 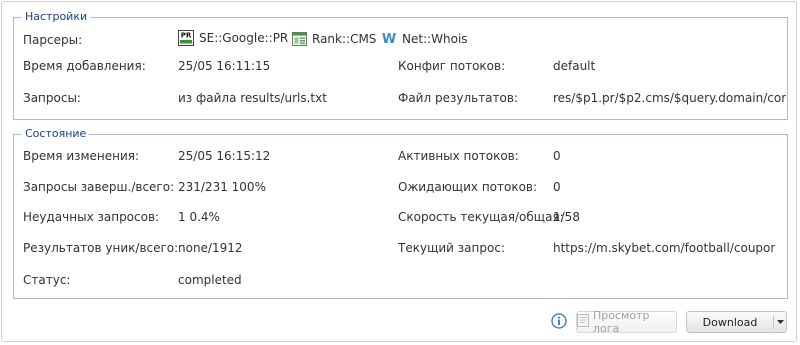 I want to click on pagerank-icon: PR, so click(x=186, y=38).